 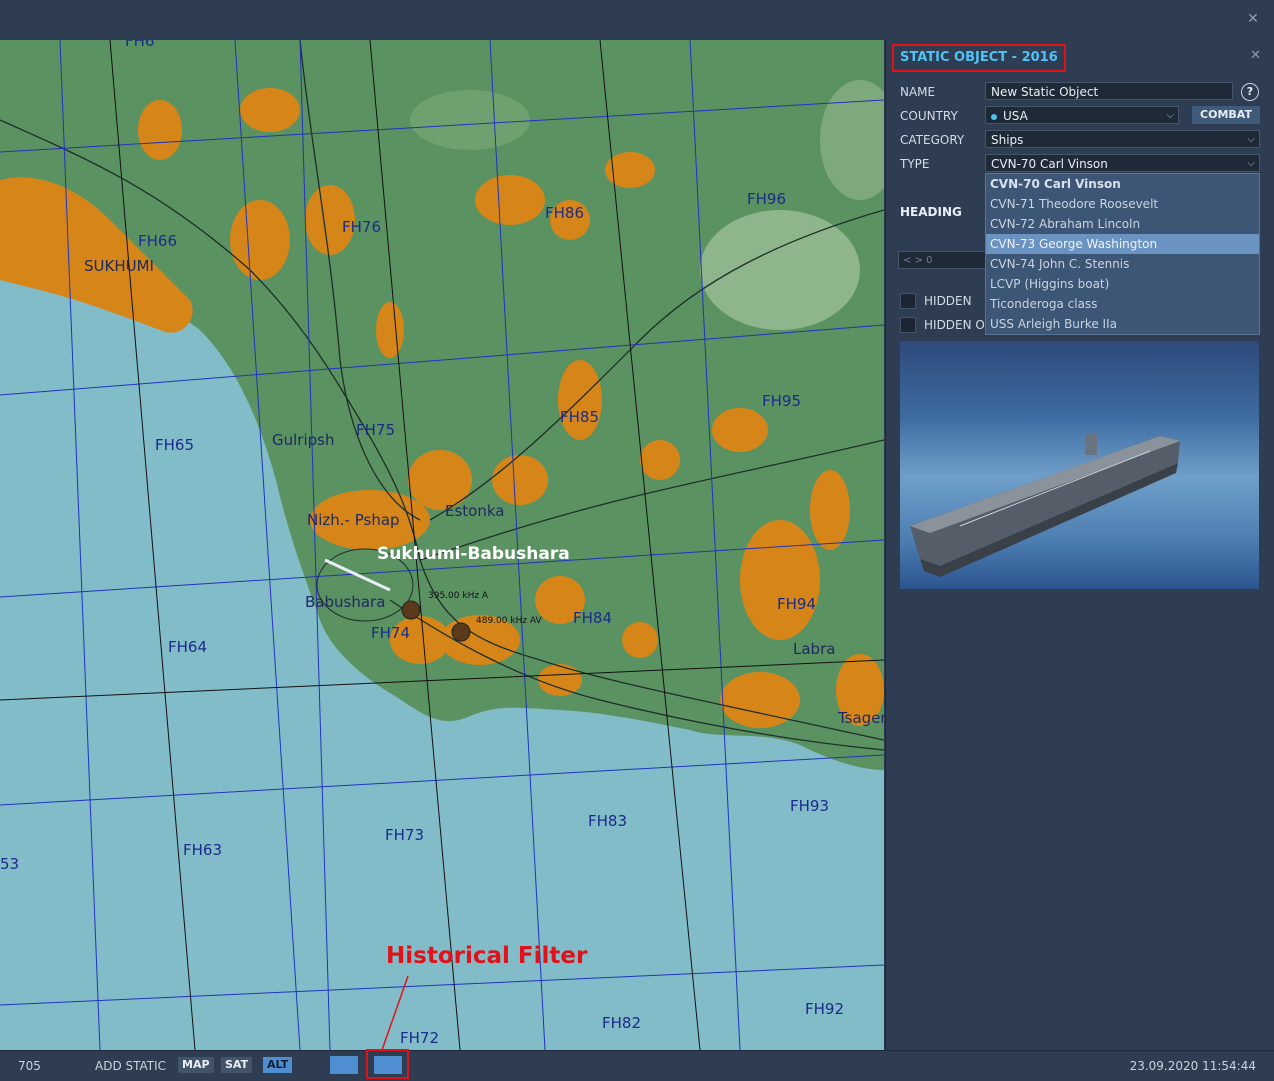 I want to click on type-value: CVN-70 Carl Vinson, so click(x=1049, y=164).